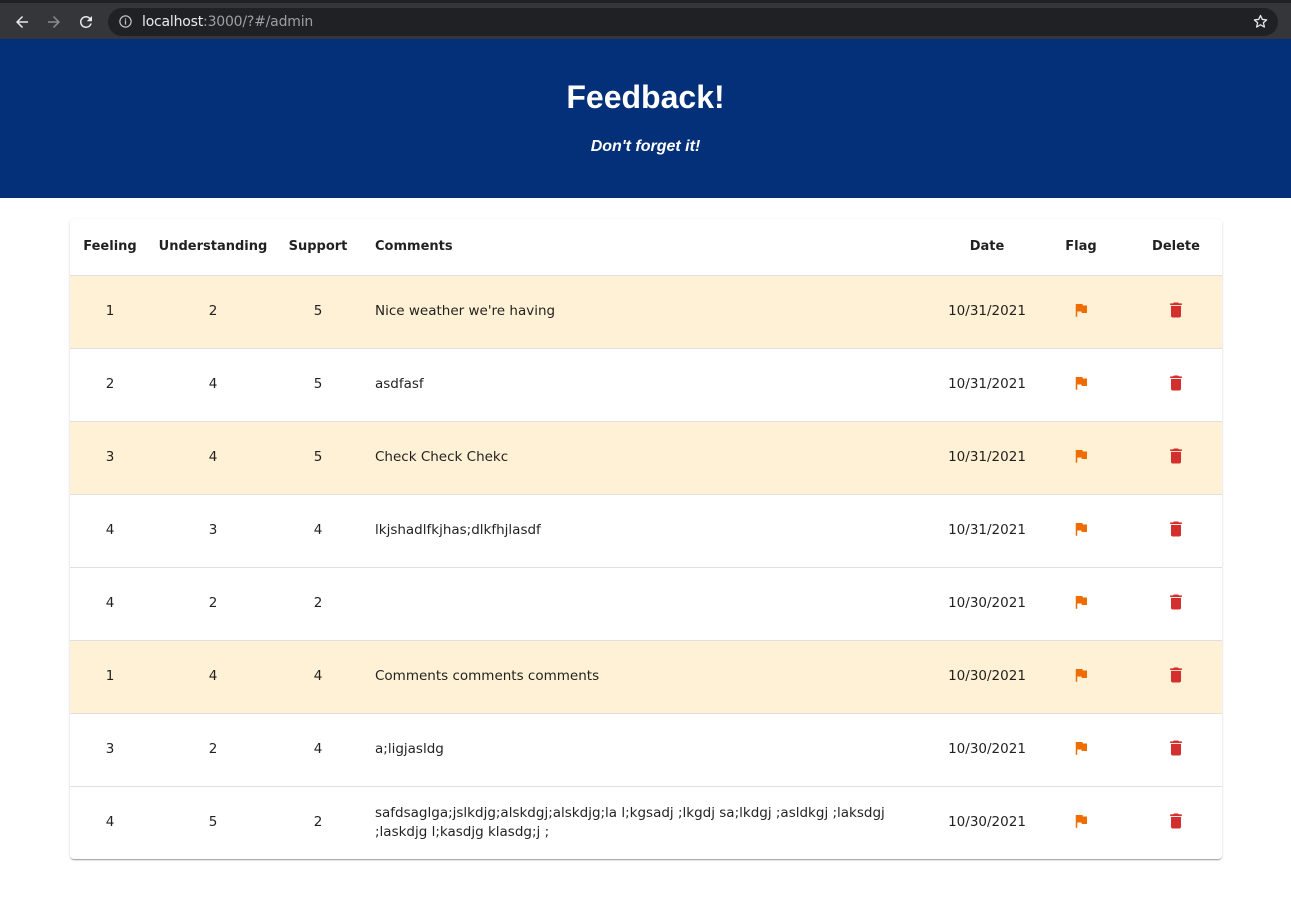 The width and height of the screenshot is (1291, 904). Describe the element at coordinates (110, 385) in the screenshot. I see `feeling-cell: 2` at that location.